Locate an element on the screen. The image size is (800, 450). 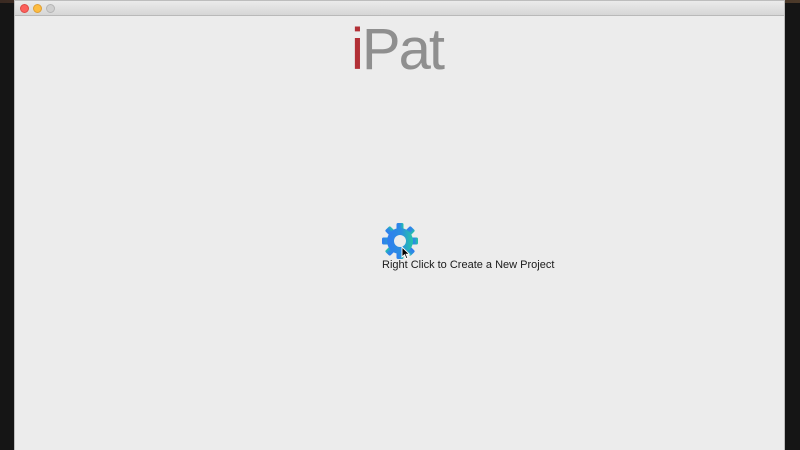
arrow-pointer-icon is located at coordinates (406, 253).